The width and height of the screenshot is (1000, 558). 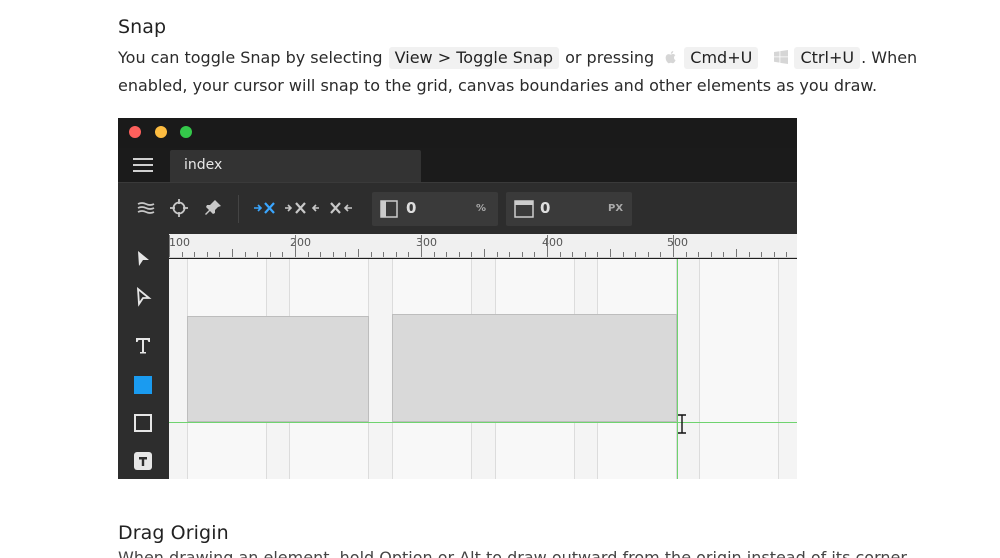 What do you see at coordinates (143, 461) in the screenshot?
I see `text-box-tool-icon` at bounding box center [143, 461].